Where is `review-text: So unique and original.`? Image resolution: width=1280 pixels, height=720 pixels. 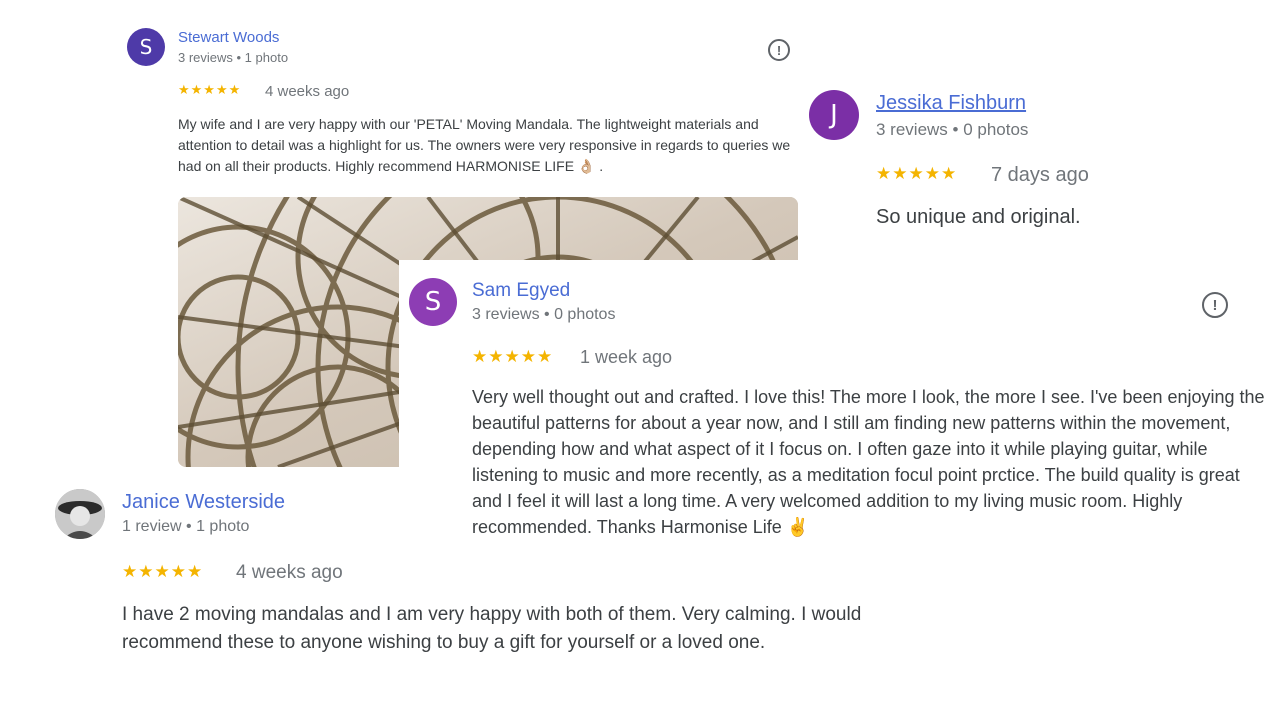 review-text: So unique and original. is located at coordinates (978, 217).